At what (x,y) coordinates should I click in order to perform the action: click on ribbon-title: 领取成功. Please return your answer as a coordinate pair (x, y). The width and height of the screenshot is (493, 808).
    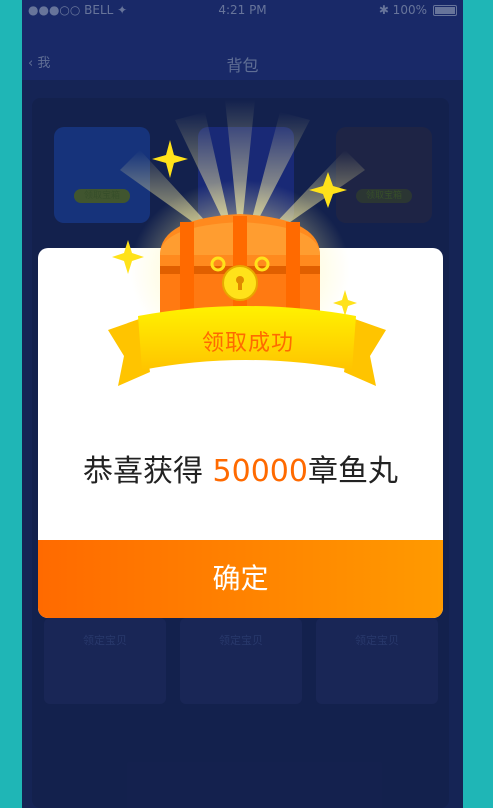
    Looking at the image, I should click on (247, 343).